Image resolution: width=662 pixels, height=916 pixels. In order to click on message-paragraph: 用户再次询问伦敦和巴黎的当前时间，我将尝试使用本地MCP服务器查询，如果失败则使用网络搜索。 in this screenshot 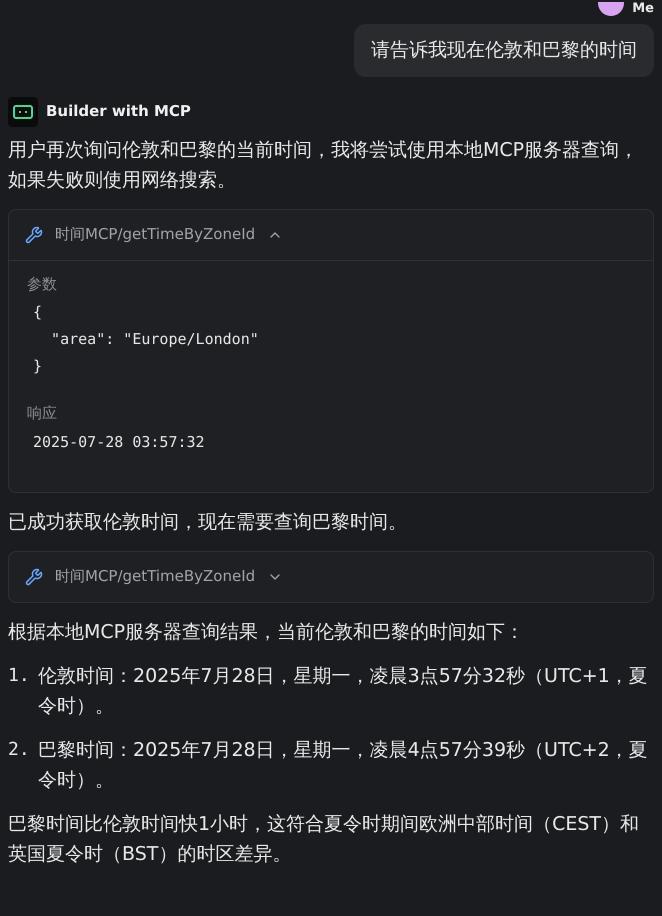, I will do `click(324, 165)`.